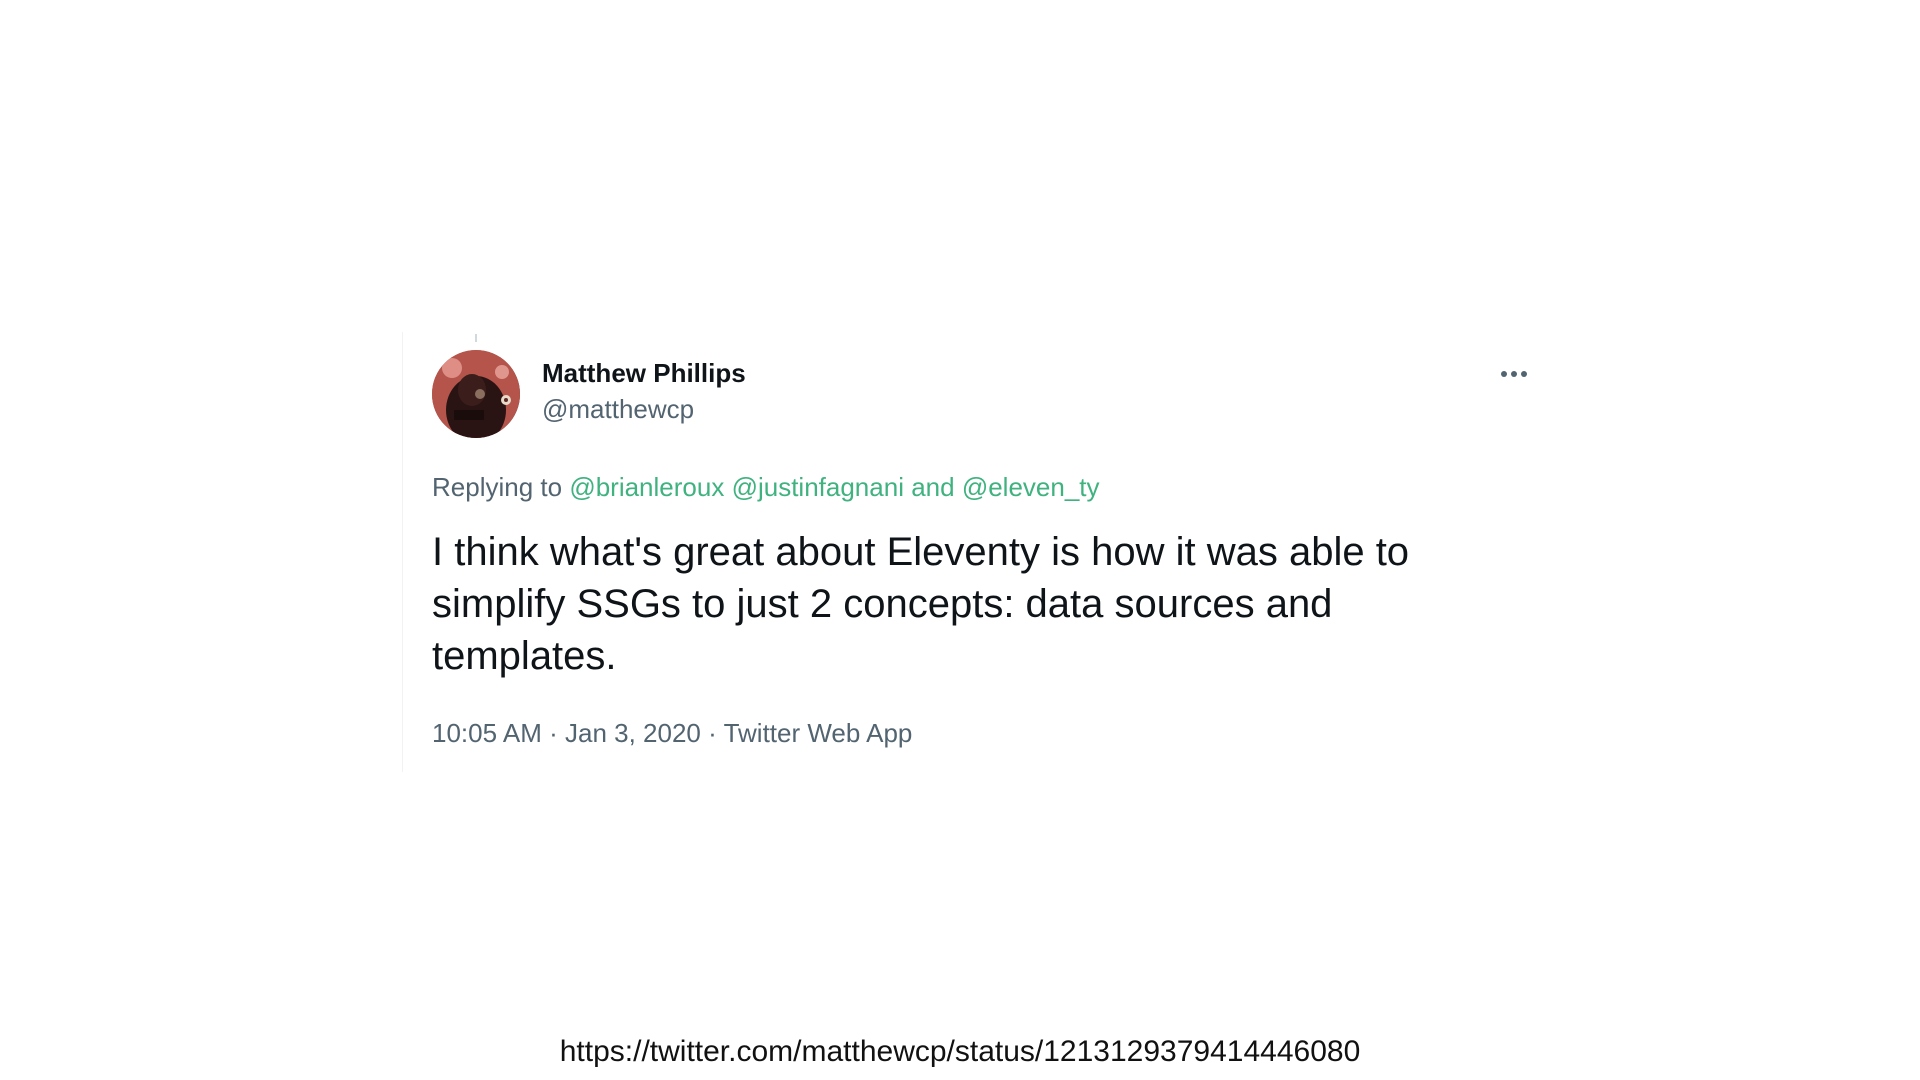 The height and width of the screenshot is (1080, 1920). Describe the element at coordinates (487, 733) in the screenshot. I see `tweet-time: 10:05 AM` at that location.